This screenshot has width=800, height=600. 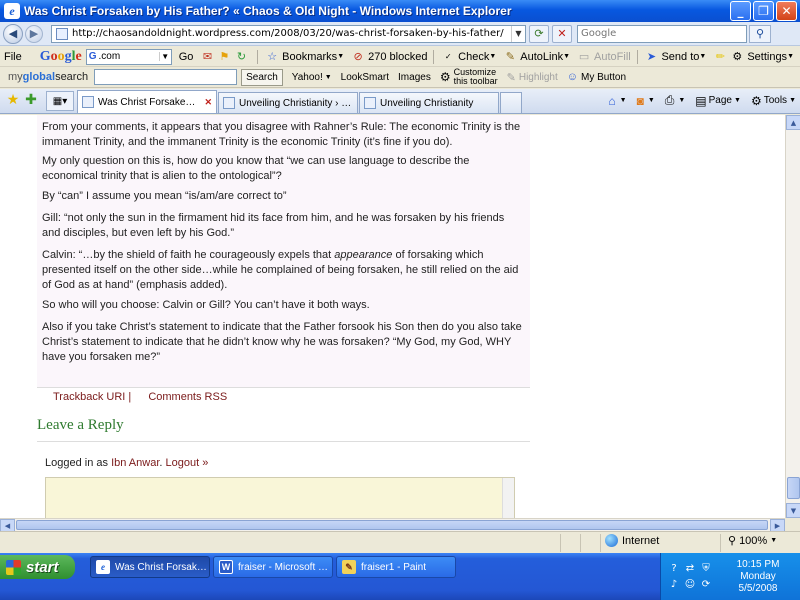 What do you see at coordinates (511, 77) in the screenshot?
I see `highlight-icon: ✎` at bounding box center [511, 77].